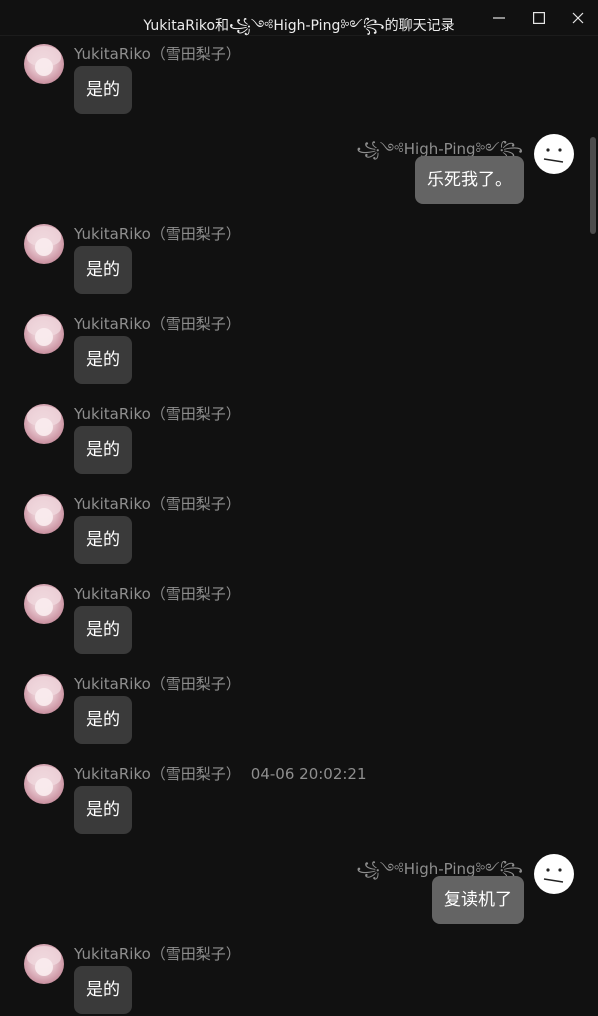 The image size is (598, 1016). I want to click on message-bubble: 乐死我了。, so click(469, 180).